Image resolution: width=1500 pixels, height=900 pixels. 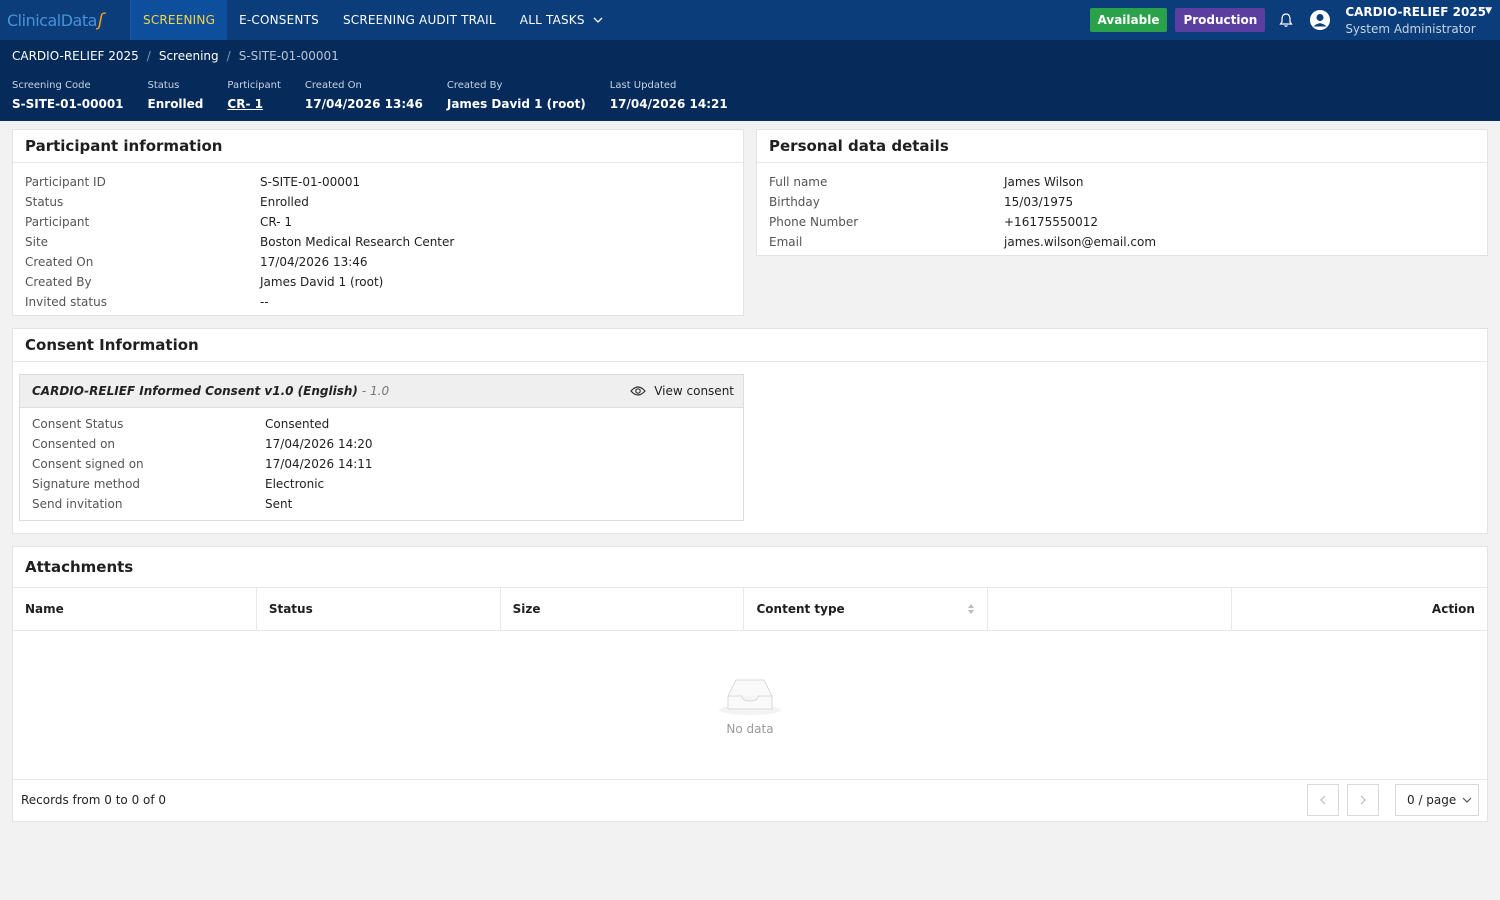 What do you see at coordinates (516, 104) in the screenshot?
I see `summary-value: James David 1 (root)` at bounding box center [516, 104].